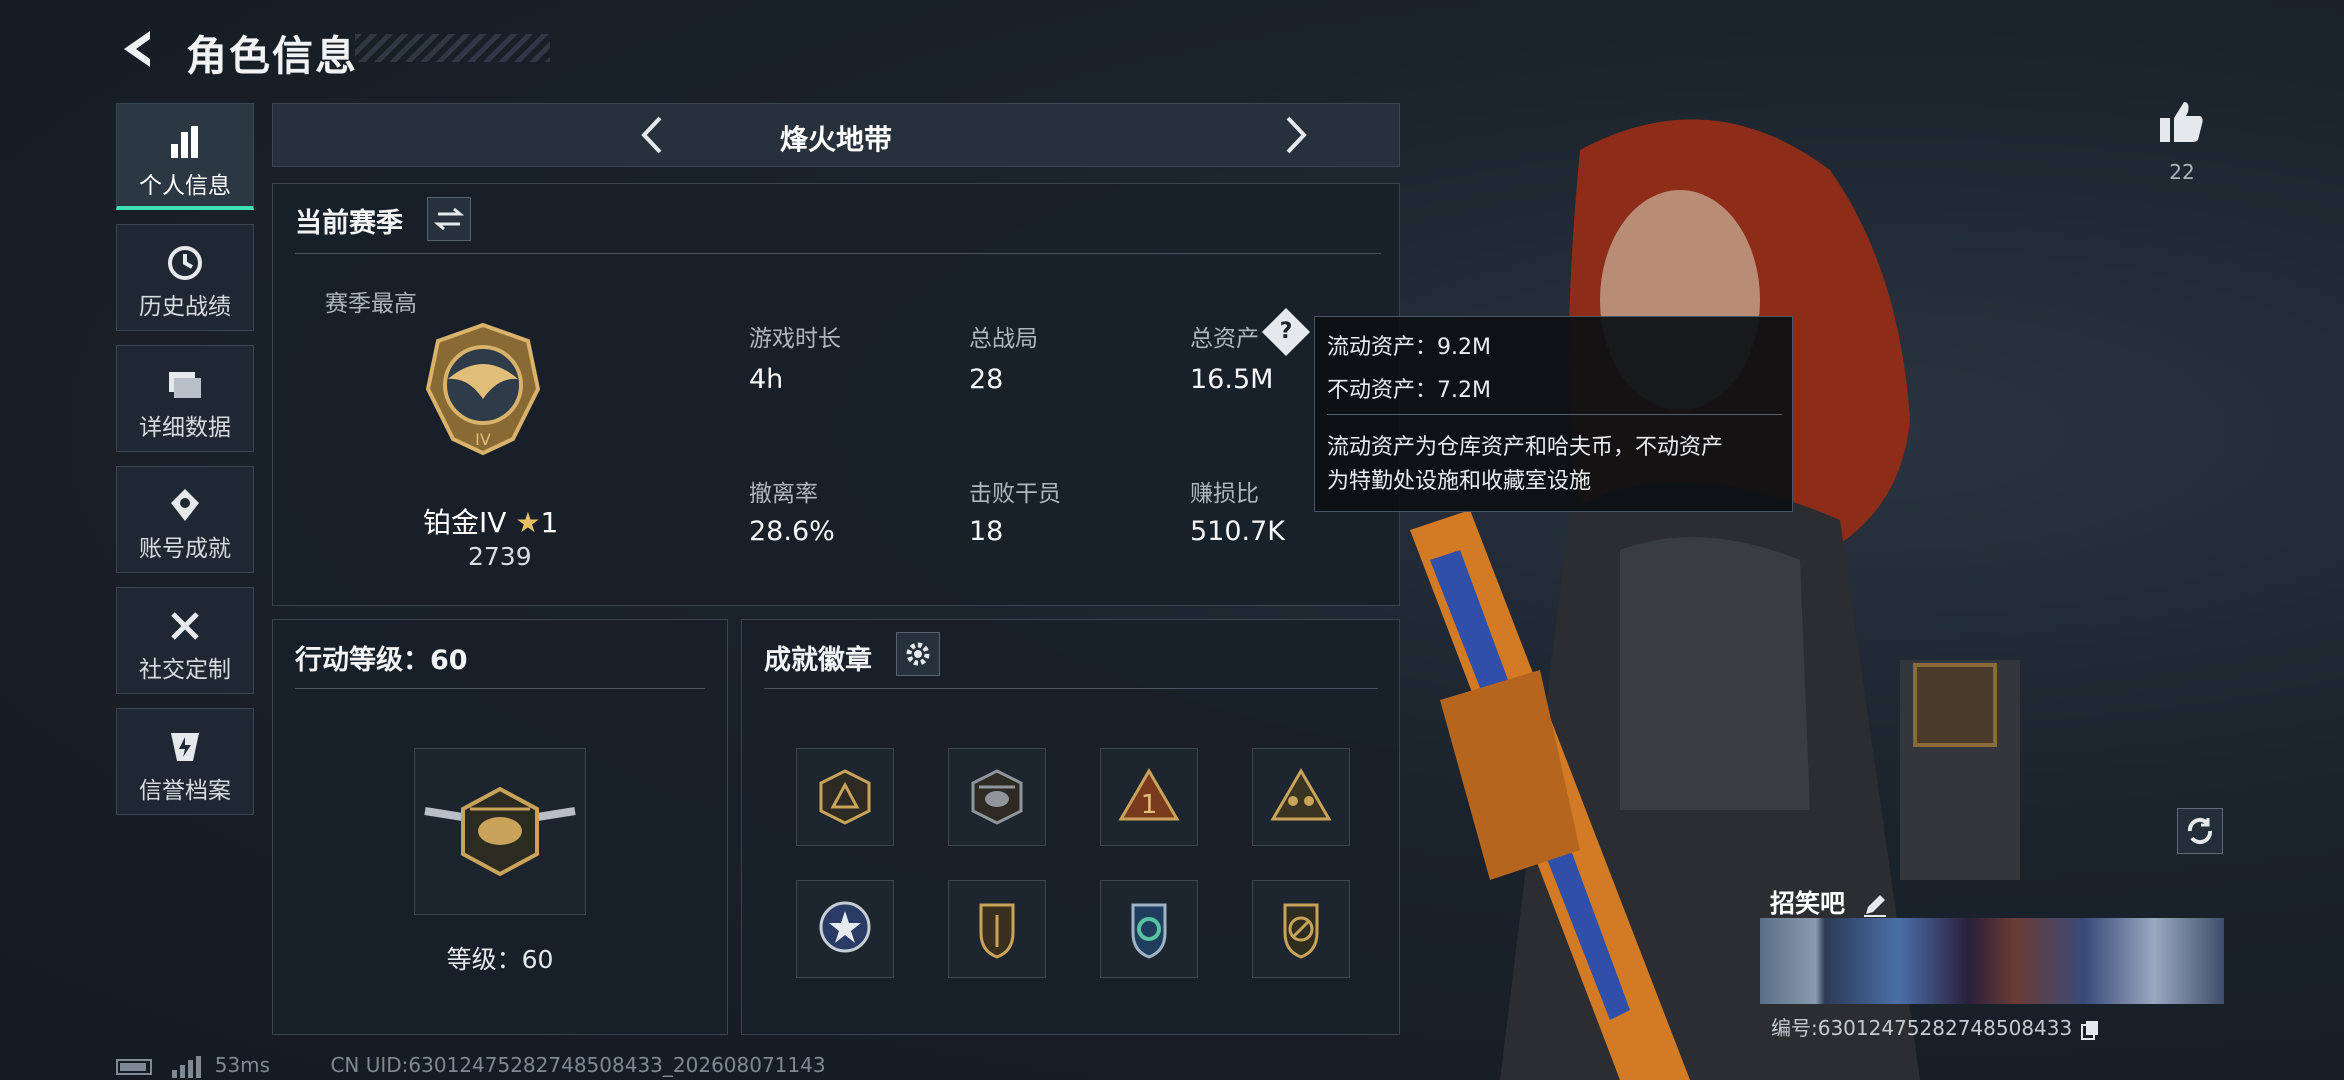 The height and width of the screenshot is (1080, 2344). What do you see at coordinates (185, 670) in the screenshot?
I see `sidebar-item-label: 社交定制` at bounding box center [185, 670].